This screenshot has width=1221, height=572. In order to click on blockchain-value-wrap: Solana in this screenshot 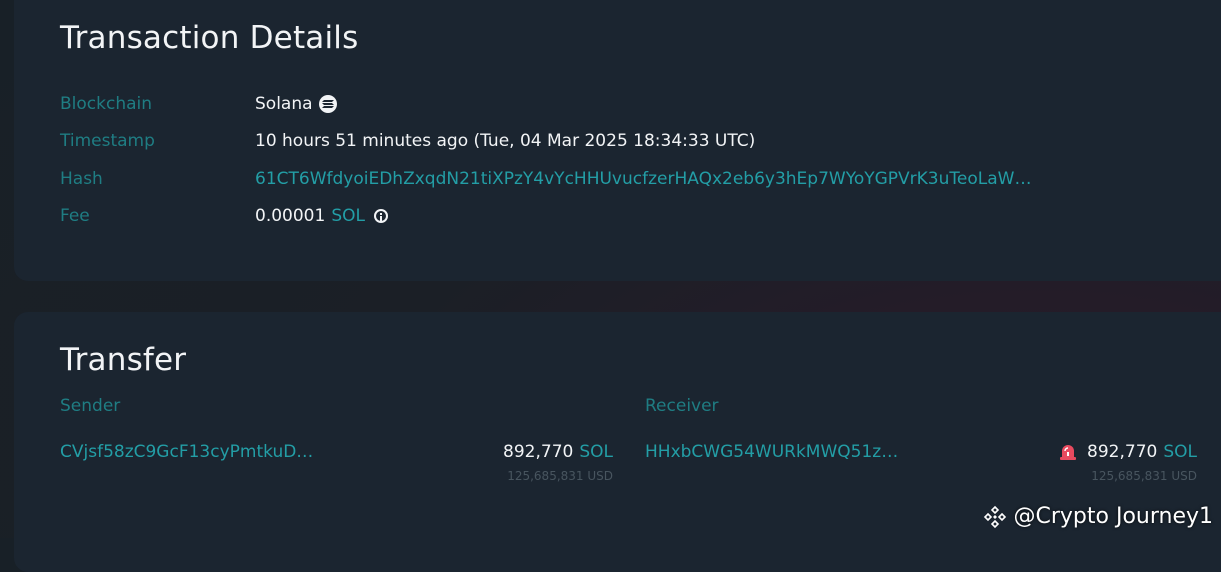, I will do `click(296, 104)`.